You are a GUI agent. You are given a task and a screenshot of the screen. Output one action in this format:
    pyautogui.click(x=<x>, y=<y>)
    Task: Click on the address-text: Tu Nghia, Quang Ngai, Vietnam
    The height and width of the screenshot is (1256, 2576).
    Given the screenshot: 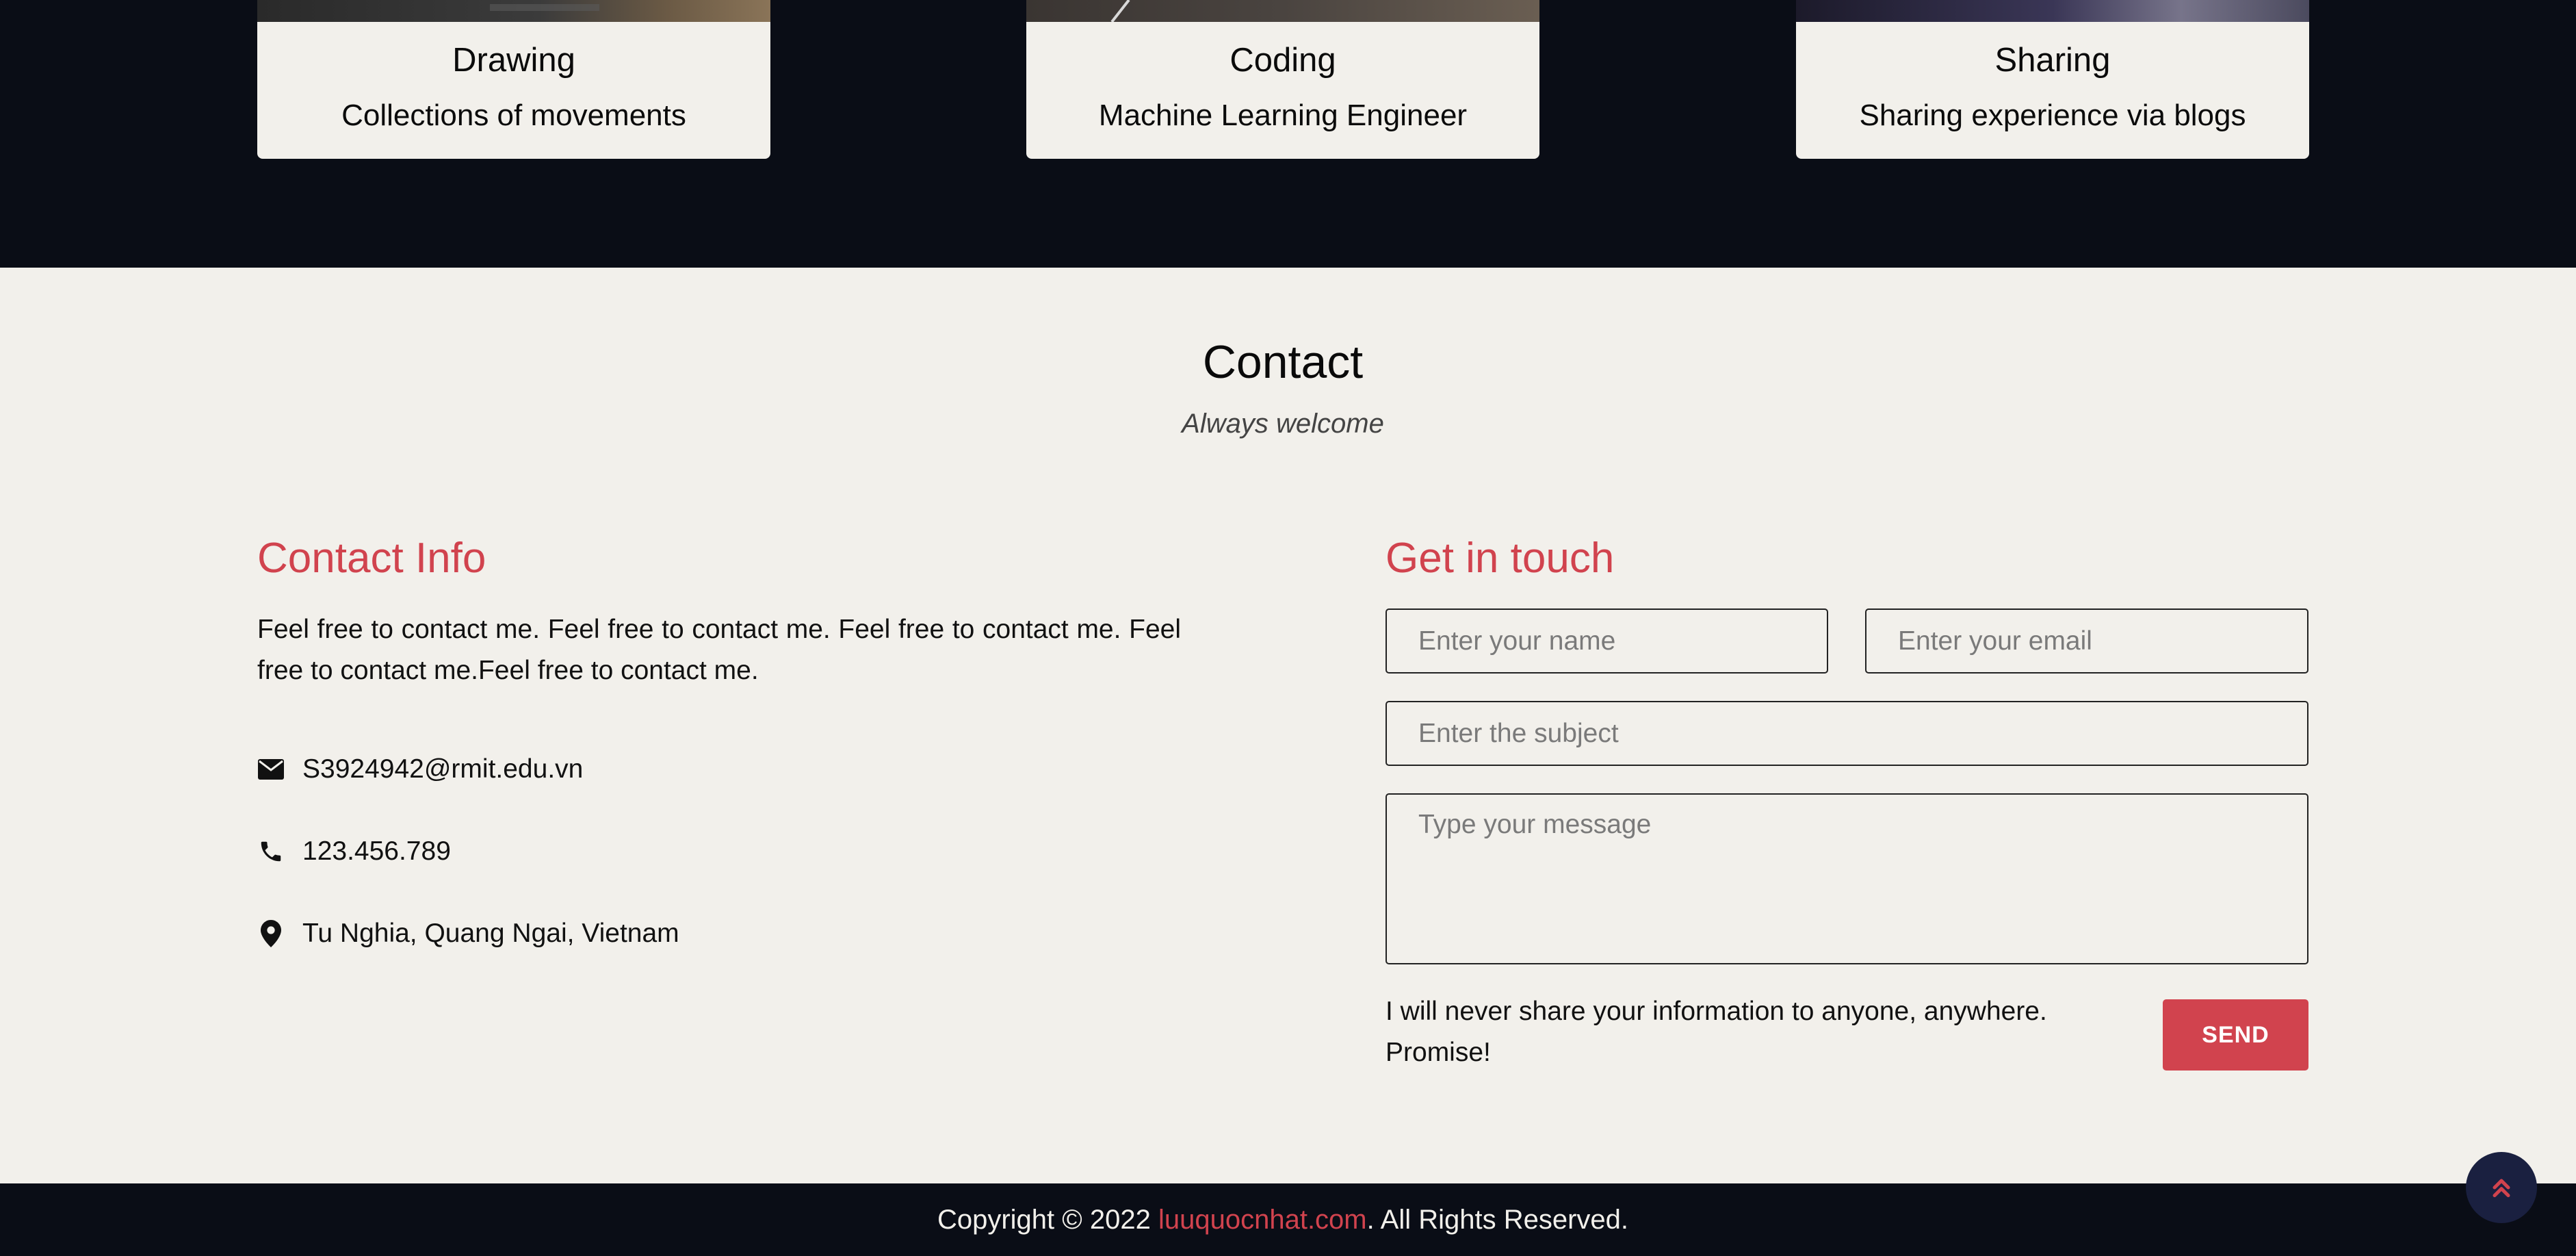 What is the action you would take?
    pyautogui.click(x=490, y=933)
    